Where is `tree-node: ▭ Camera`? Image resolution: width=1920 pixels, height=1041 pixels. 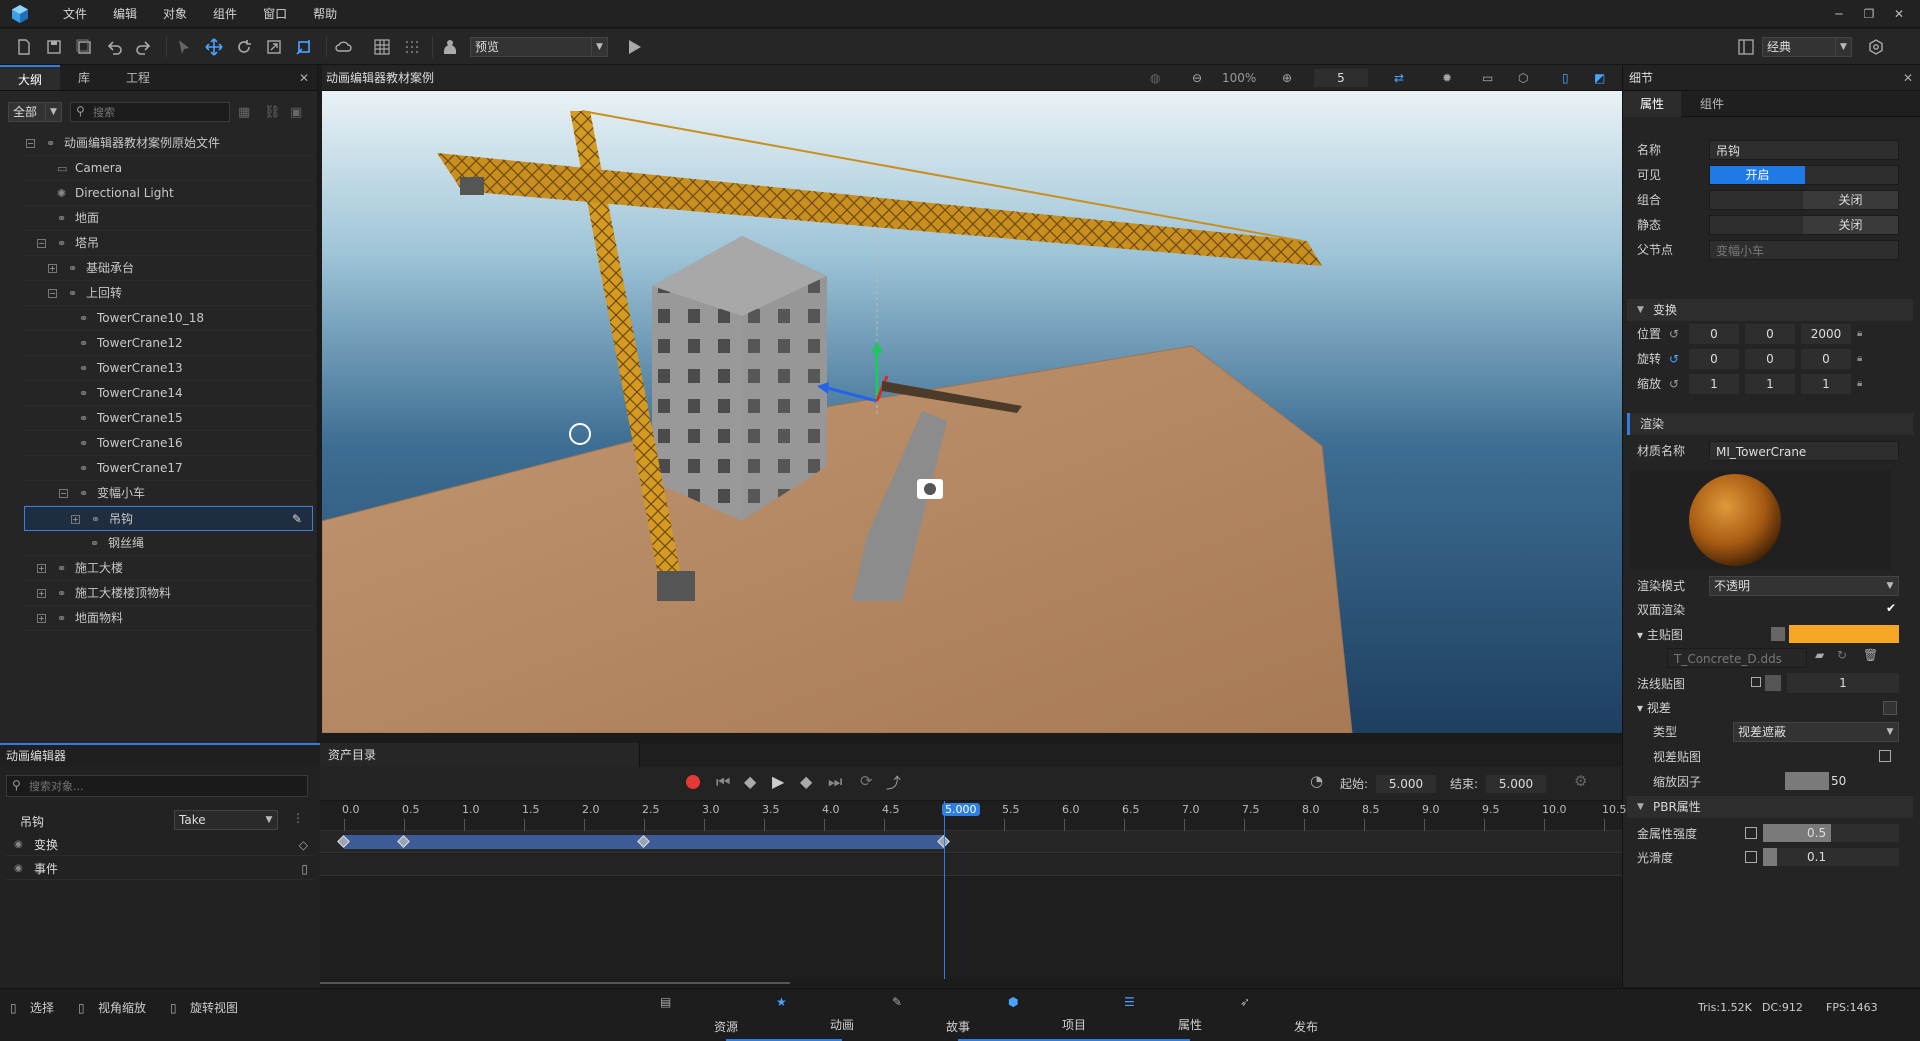 tree-node: ▭ Camera is located at coordinates (168, 168).